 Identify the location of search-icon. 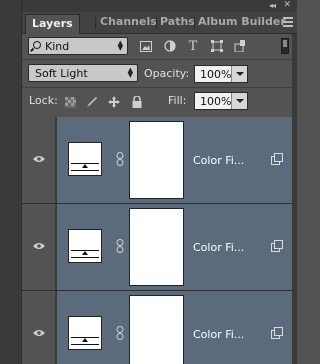
(37, 45).